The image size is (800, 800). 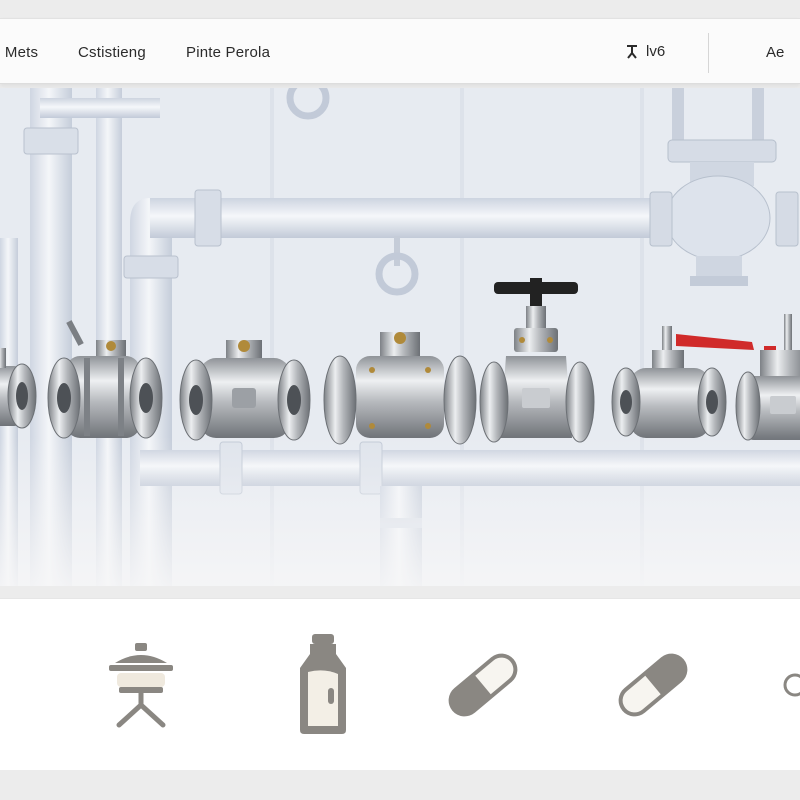 I want to click on valve-stand-icon, so click(x=141, y=685).